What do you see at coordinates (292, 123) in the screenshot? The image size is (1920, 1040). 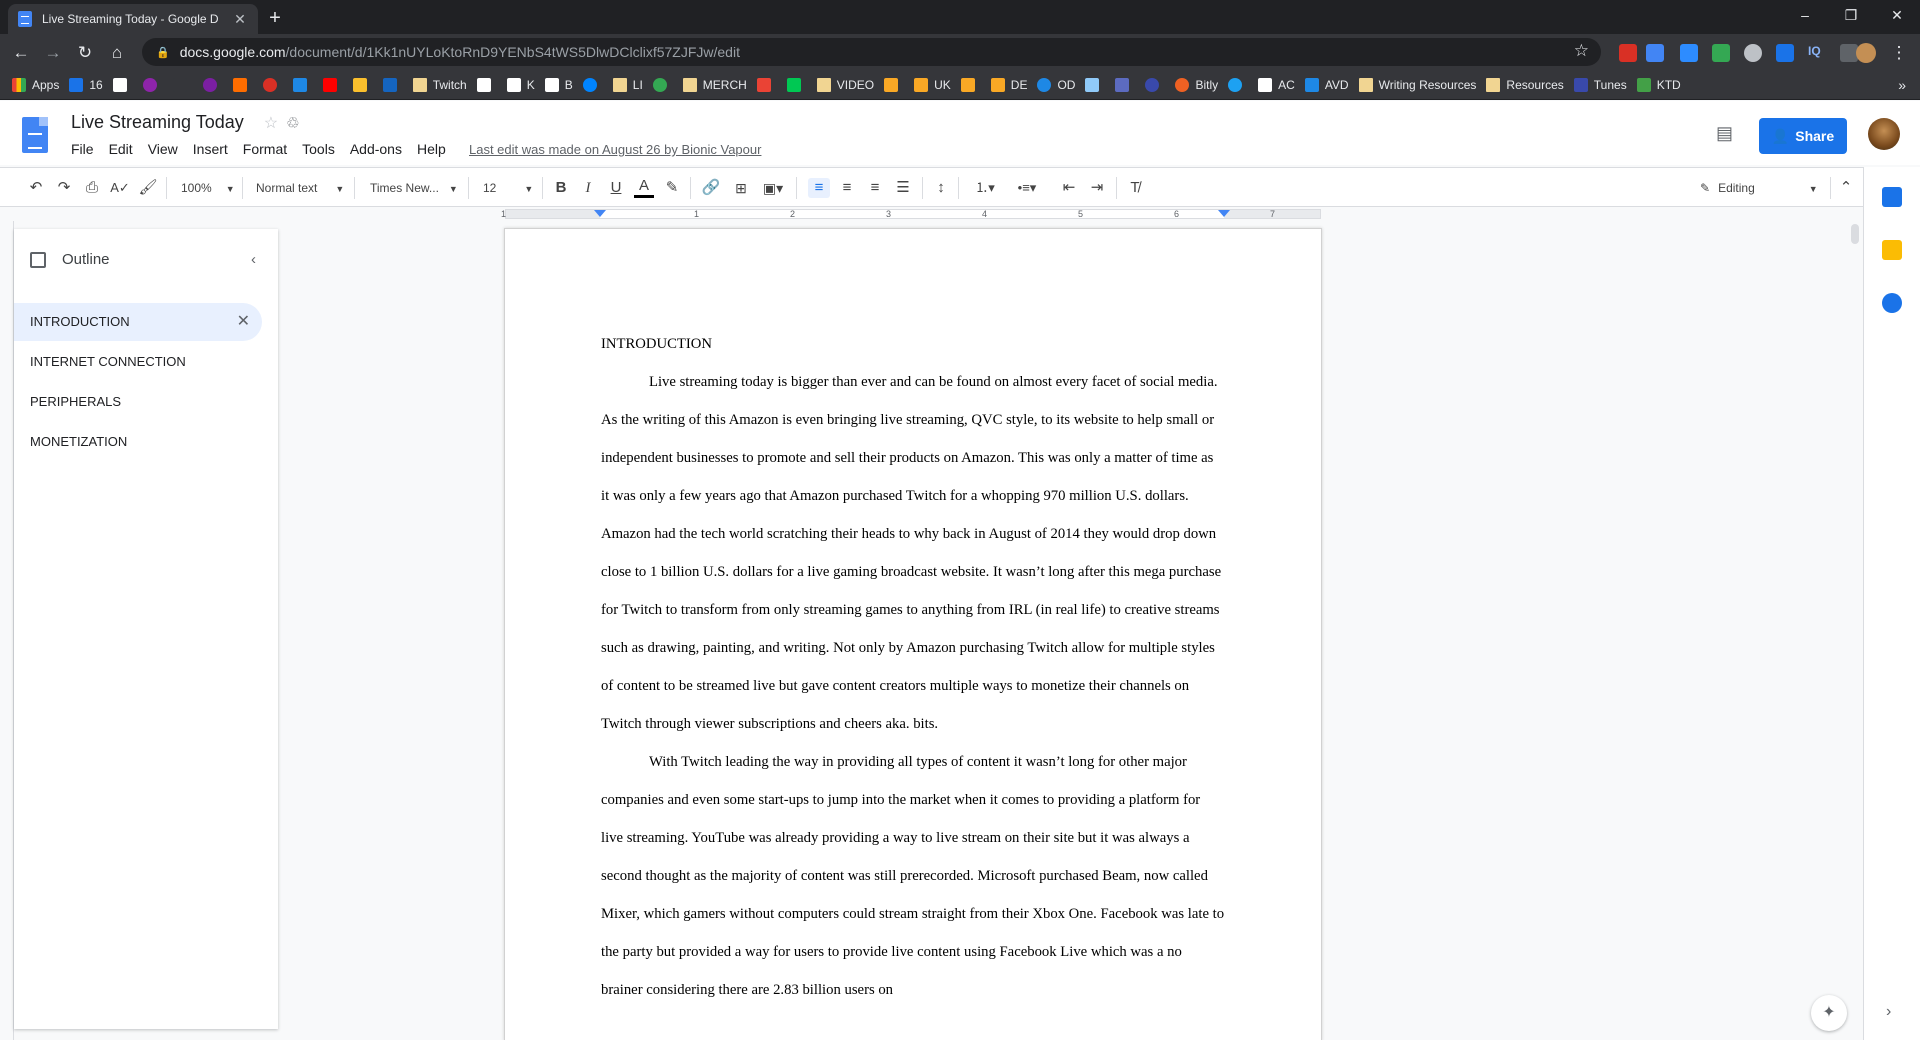 I see `move-to-folder-icon: ♲` at bounding box center [292, 123].